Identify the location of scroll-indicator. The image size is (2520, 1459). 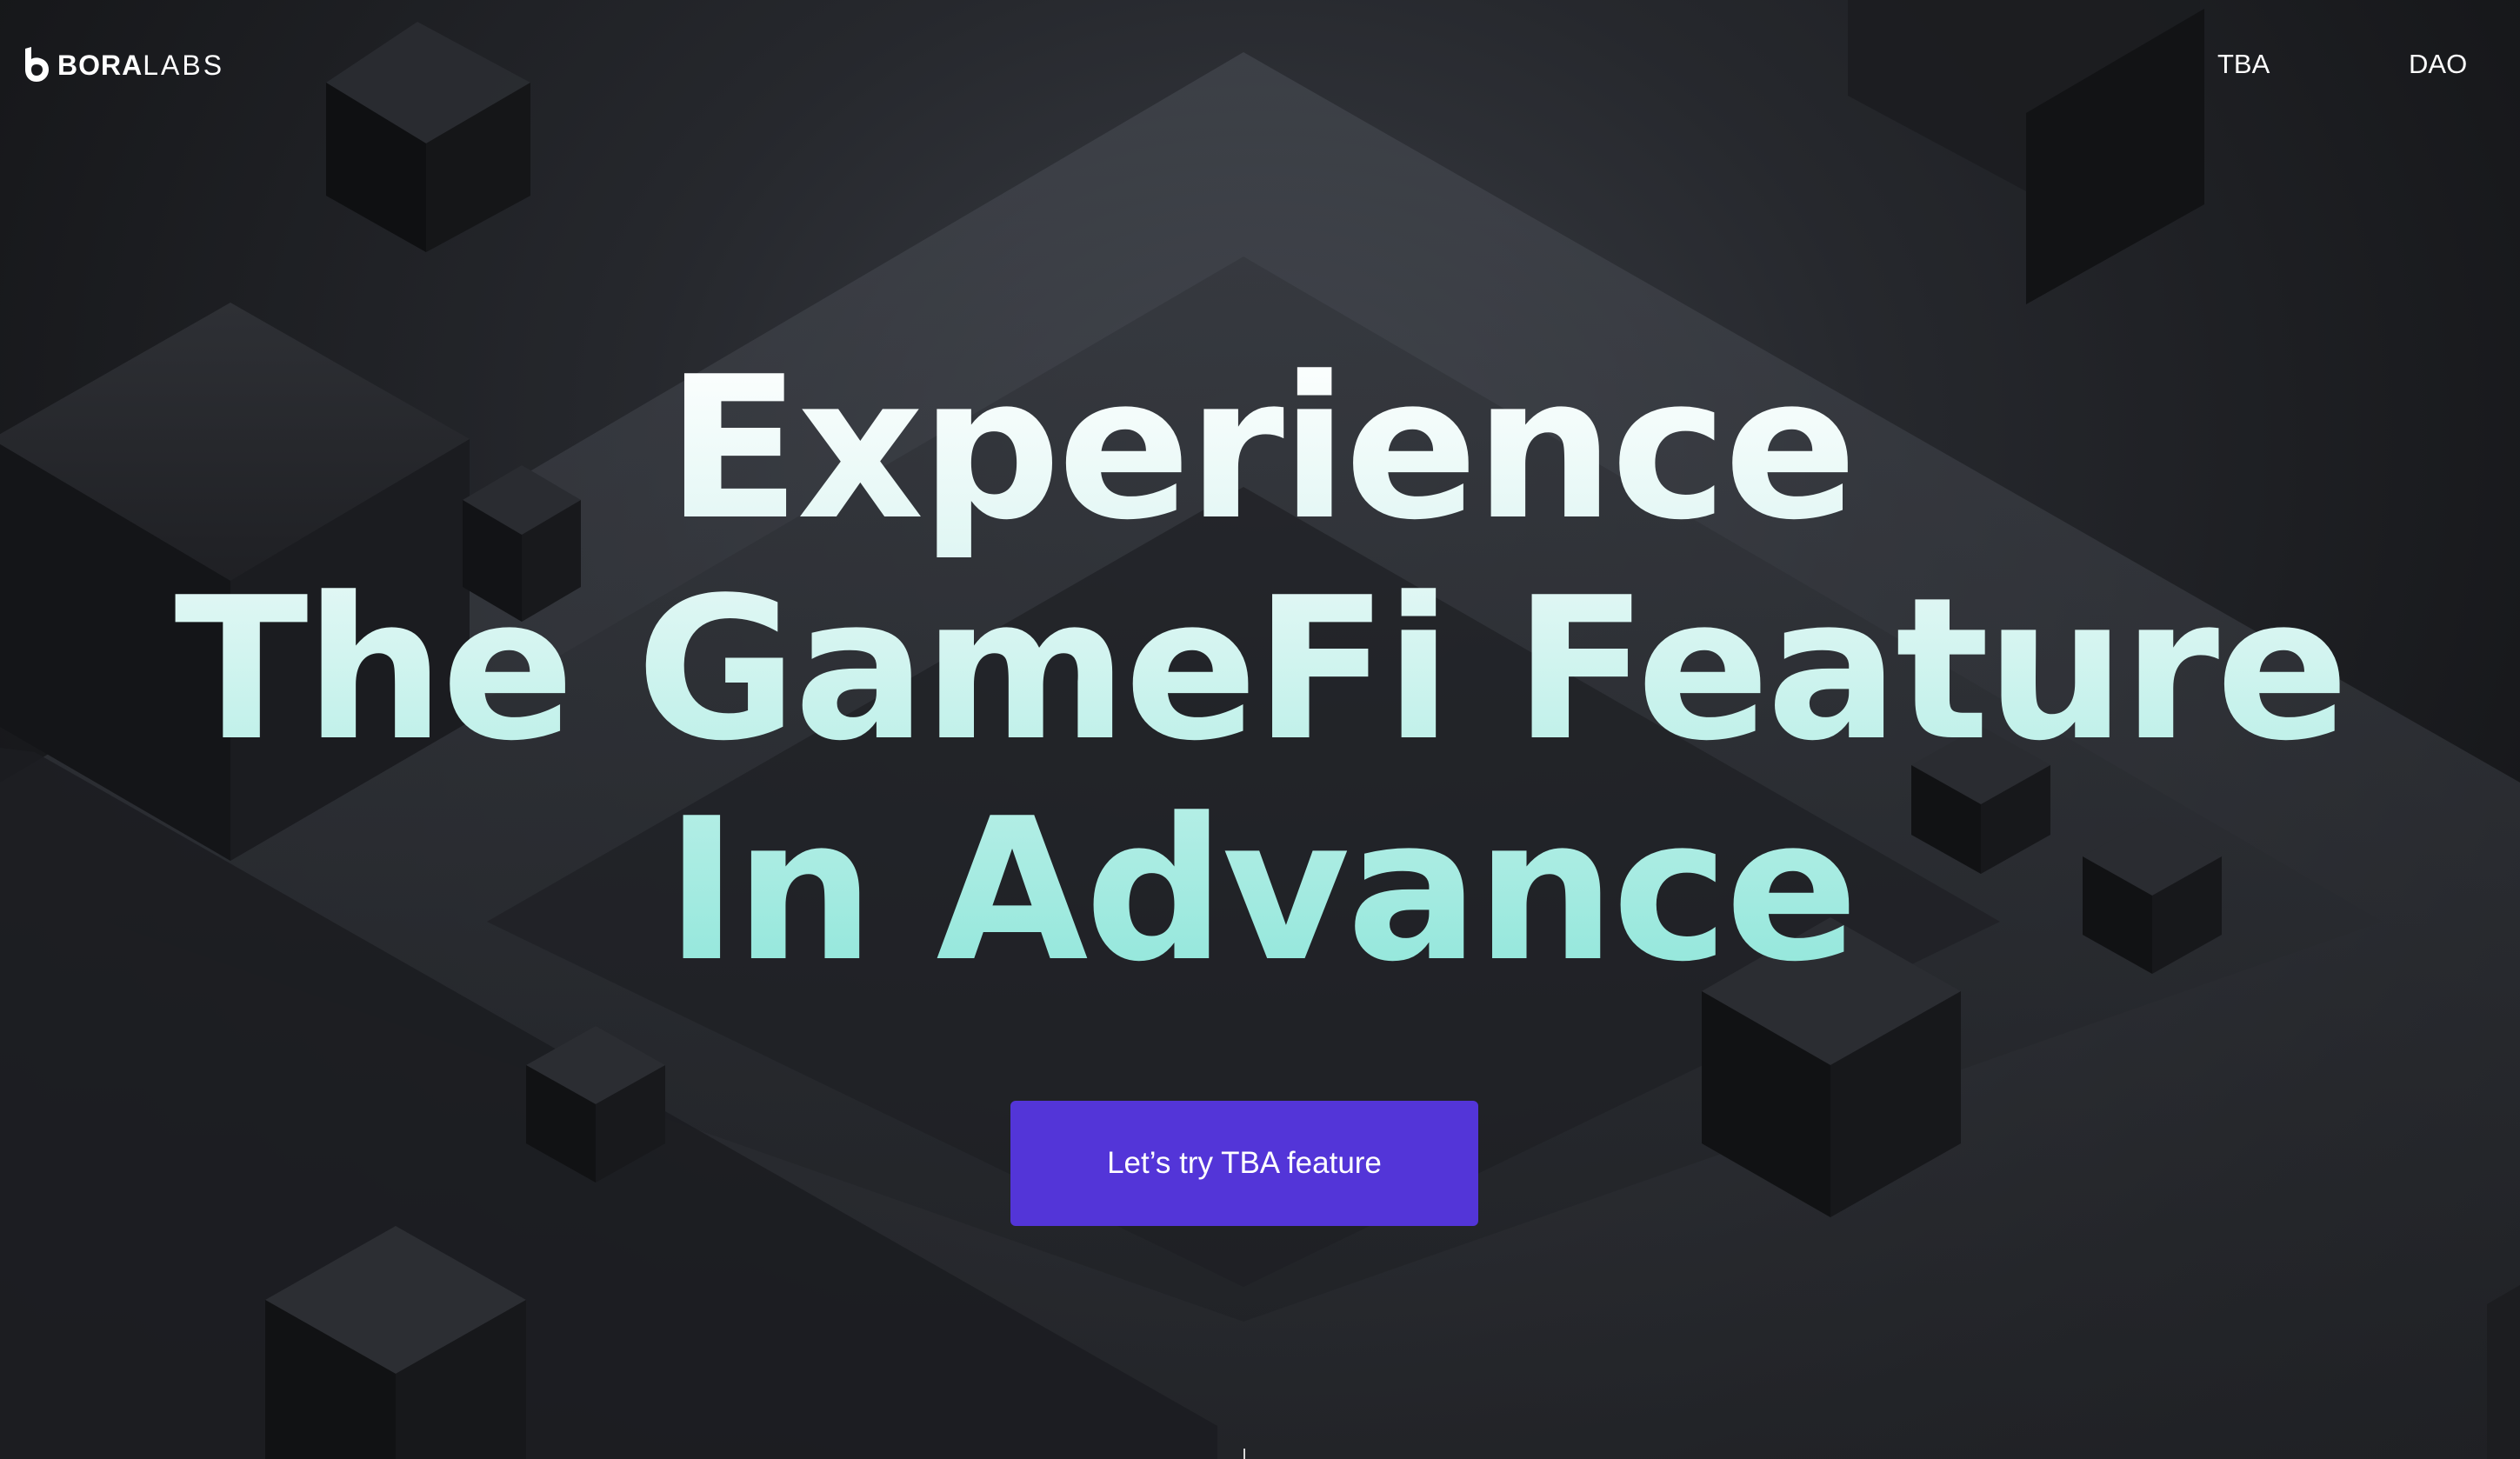
(1244, 1454).